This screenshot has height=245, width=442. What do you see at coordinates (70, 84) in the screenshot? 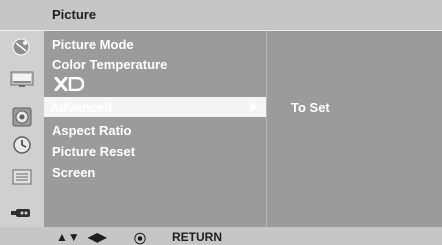
I see `menu-item-xd-logo` at bounding box center [70, 84].